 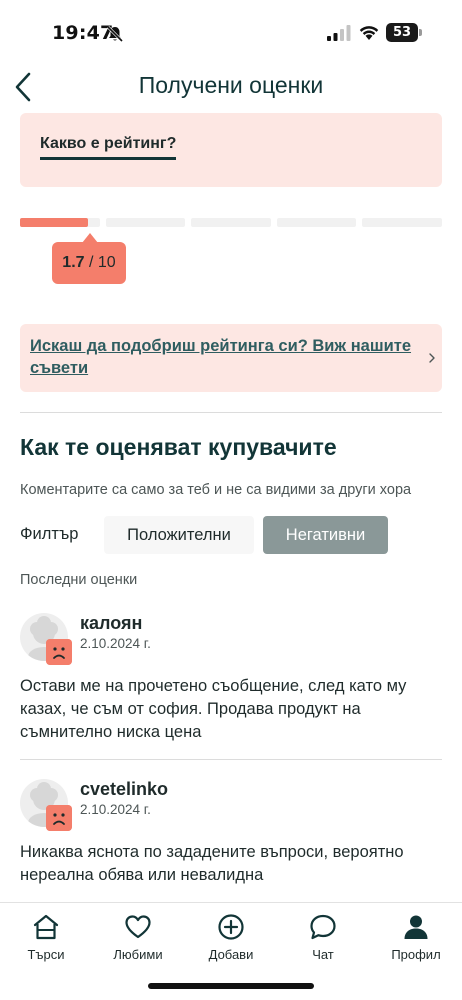 What do you see at coordinates (323, 927) in the screenshot?
I see `chat-bubble-icon` at bounding box center [323, 927].